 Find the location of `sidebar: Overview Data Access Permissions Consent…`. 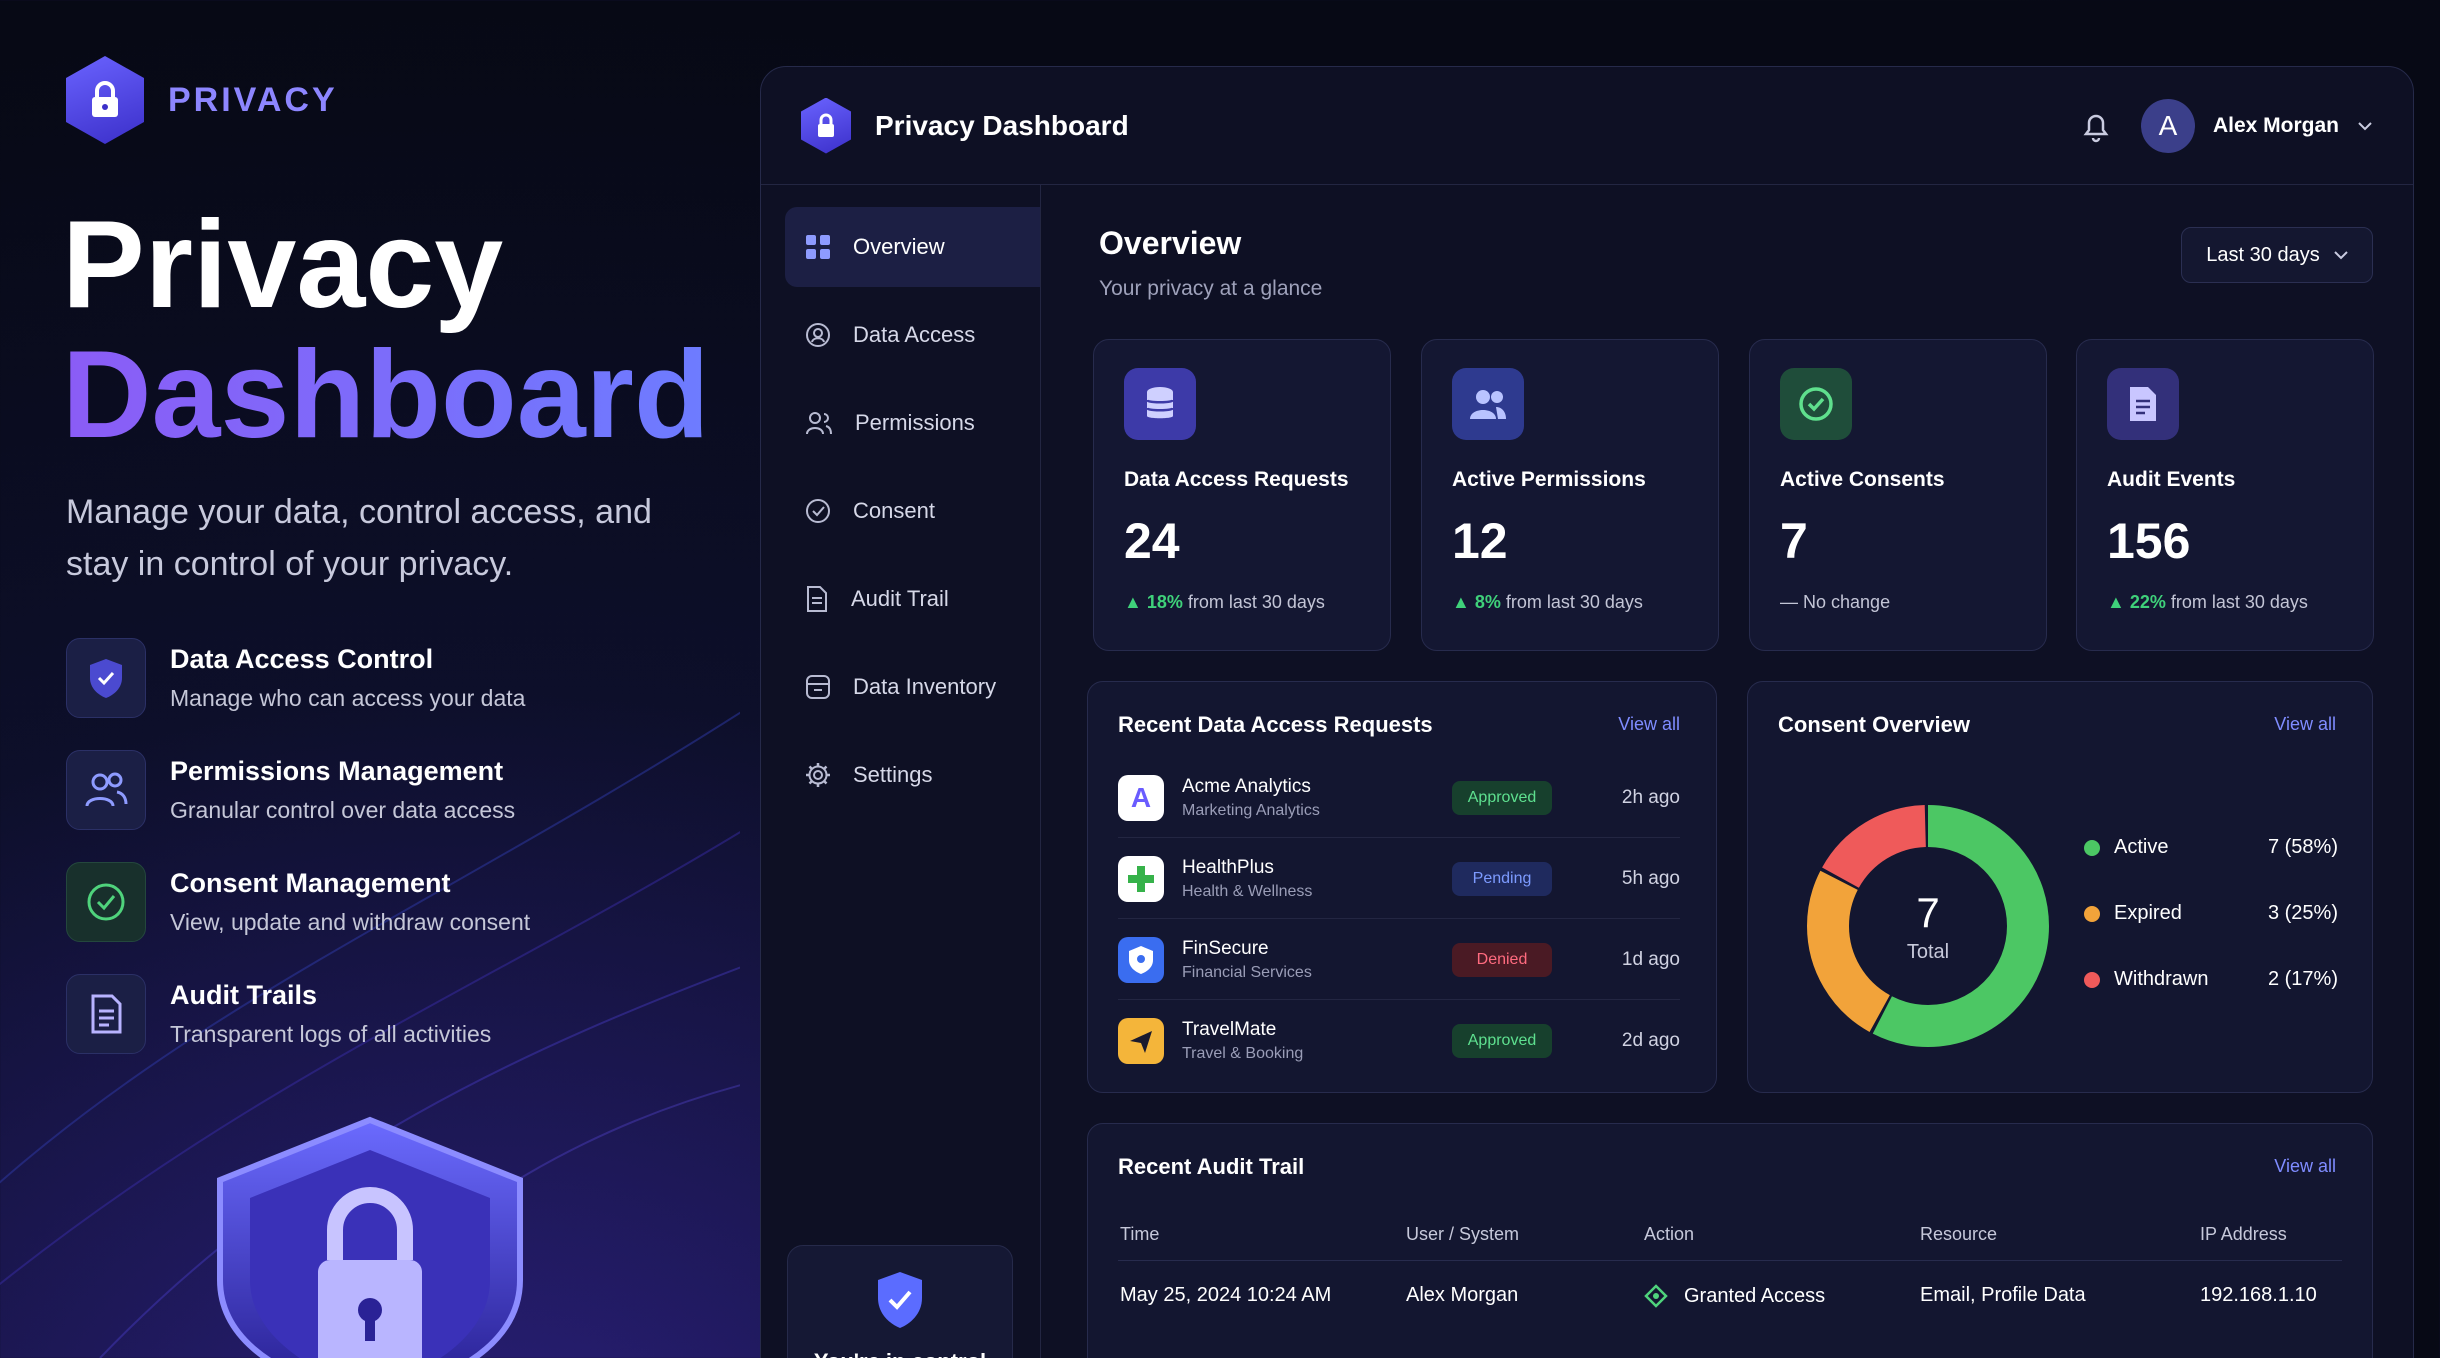

sidebar: Overview Data Access Permissions Consent… is located at coordinates (901, 771).